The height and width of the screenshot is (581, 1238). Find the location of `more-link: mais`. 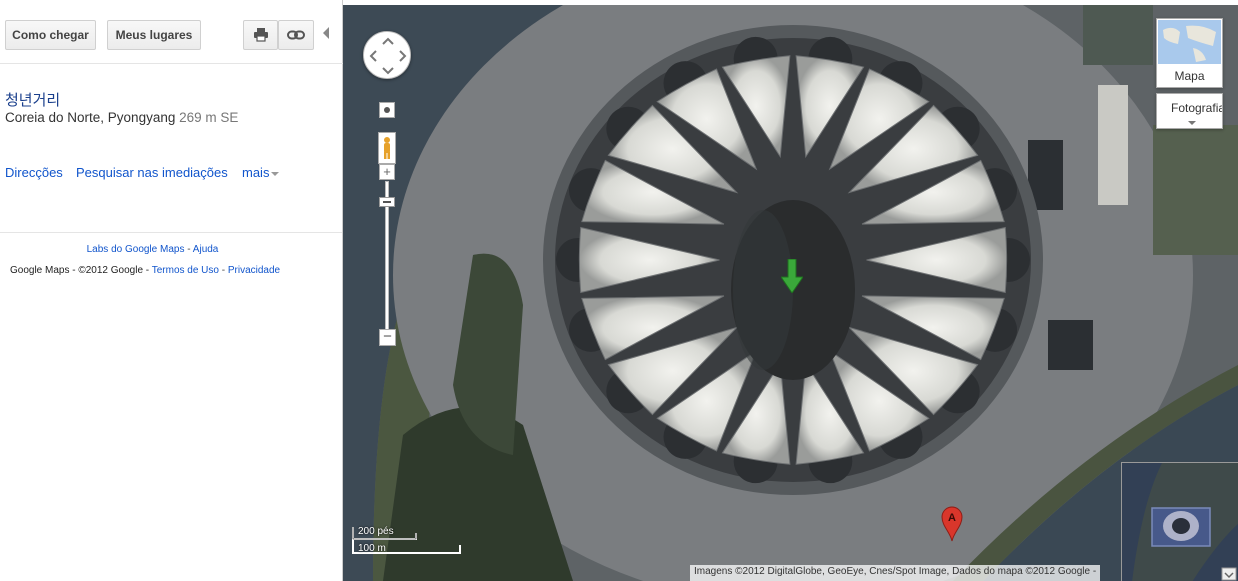

more-link: mais is located at coordinates (261, 172).